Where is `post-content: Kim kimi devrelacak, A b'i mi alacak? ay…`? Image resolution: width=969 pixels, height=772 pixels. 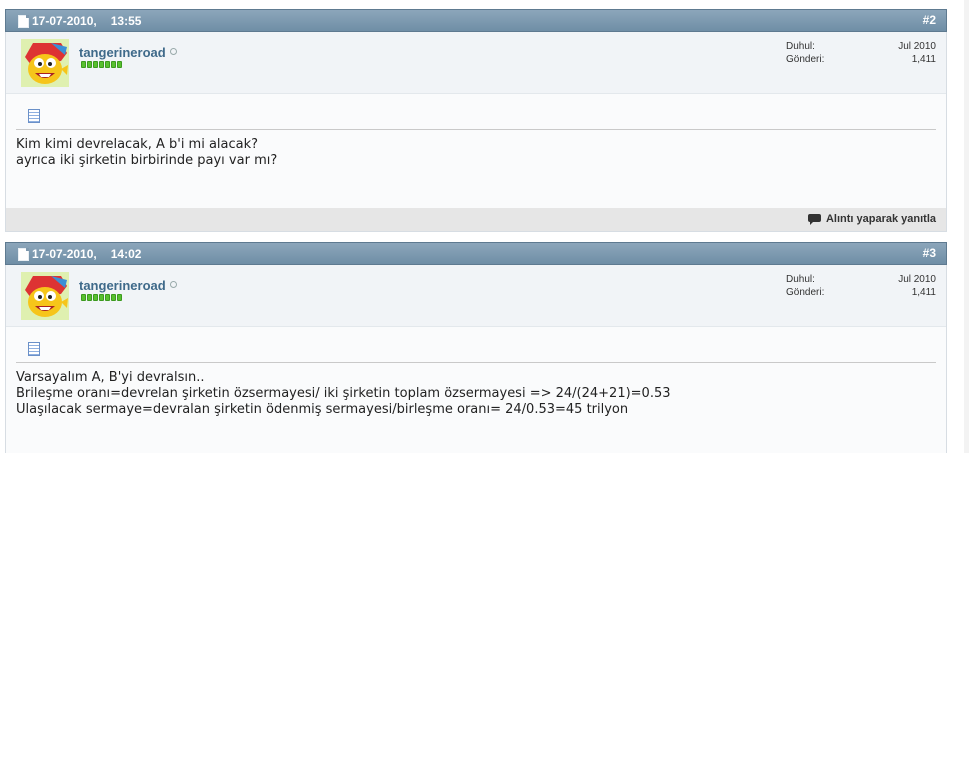
post-content: Kim kimi devrelacak, A b'i mi alacak? ay… is located at coordinates (147, 152).